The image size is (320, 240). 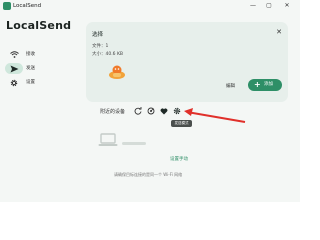 I want to click on wifi-icon, so click(x=14, y=54).